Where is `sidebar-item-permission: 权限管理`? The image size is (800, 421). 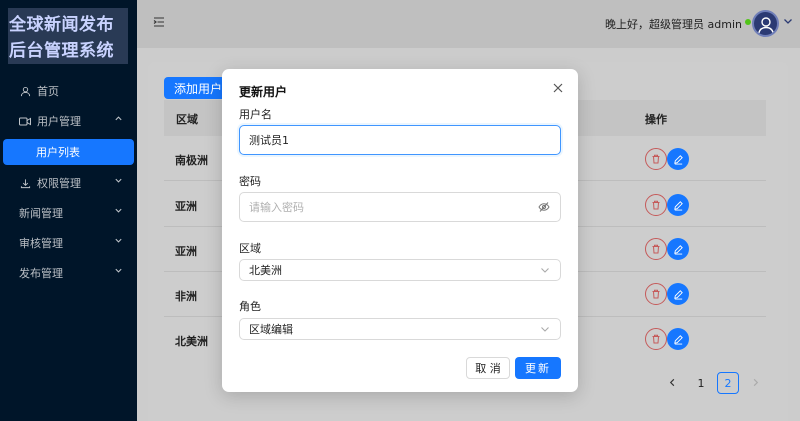 sidebar-item-permission: 权限管理 is located at coordinates (68, 183).